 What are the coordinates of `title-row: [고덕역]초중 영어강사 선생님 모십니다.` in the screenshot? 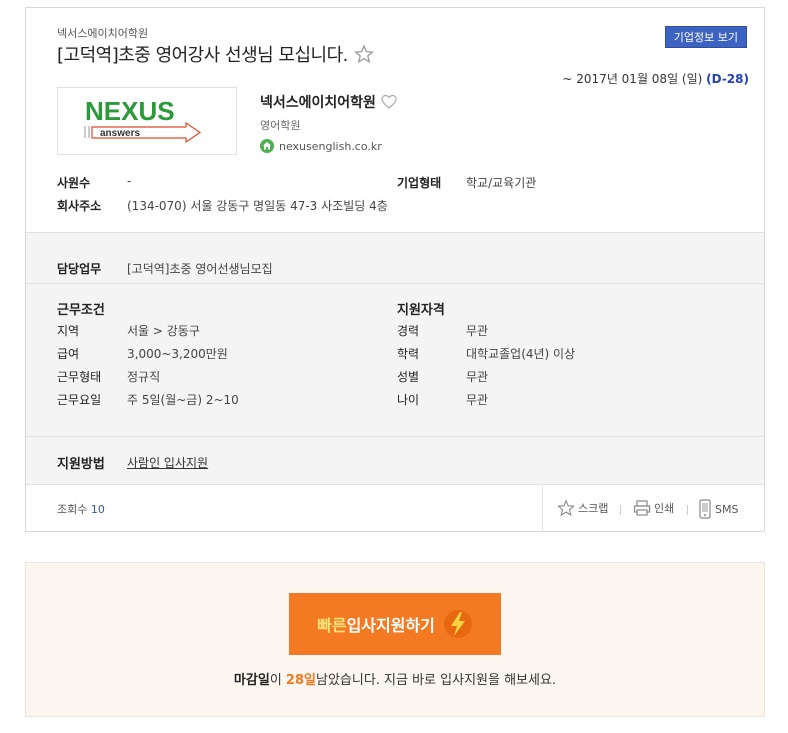 It's located at (215, 54).